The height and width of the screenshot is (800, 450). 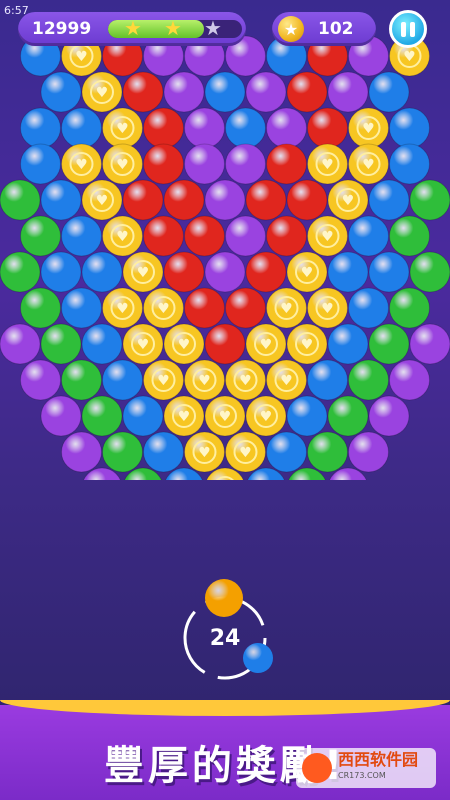 I want to click on star-icon-2: ★, so click(x=173, y=29).